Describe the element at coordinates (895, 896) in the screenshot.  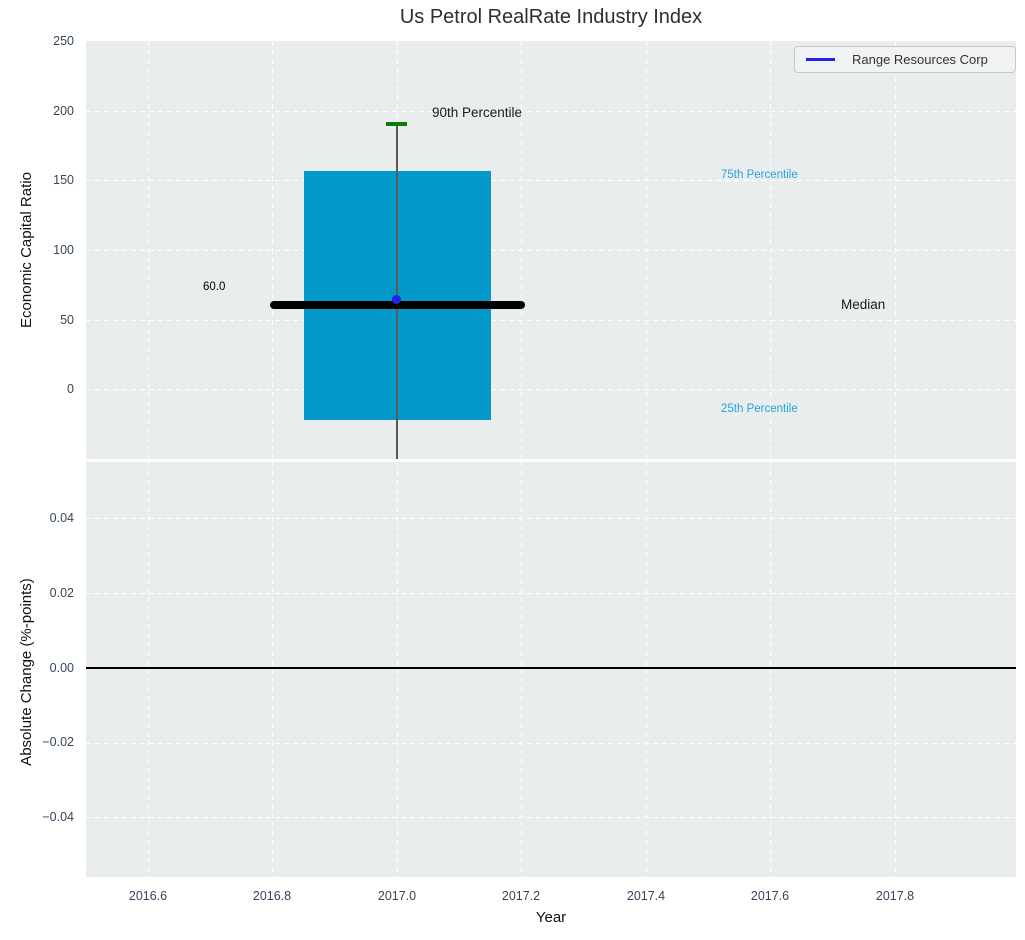
I see `xtick: 2017.8` at that location.